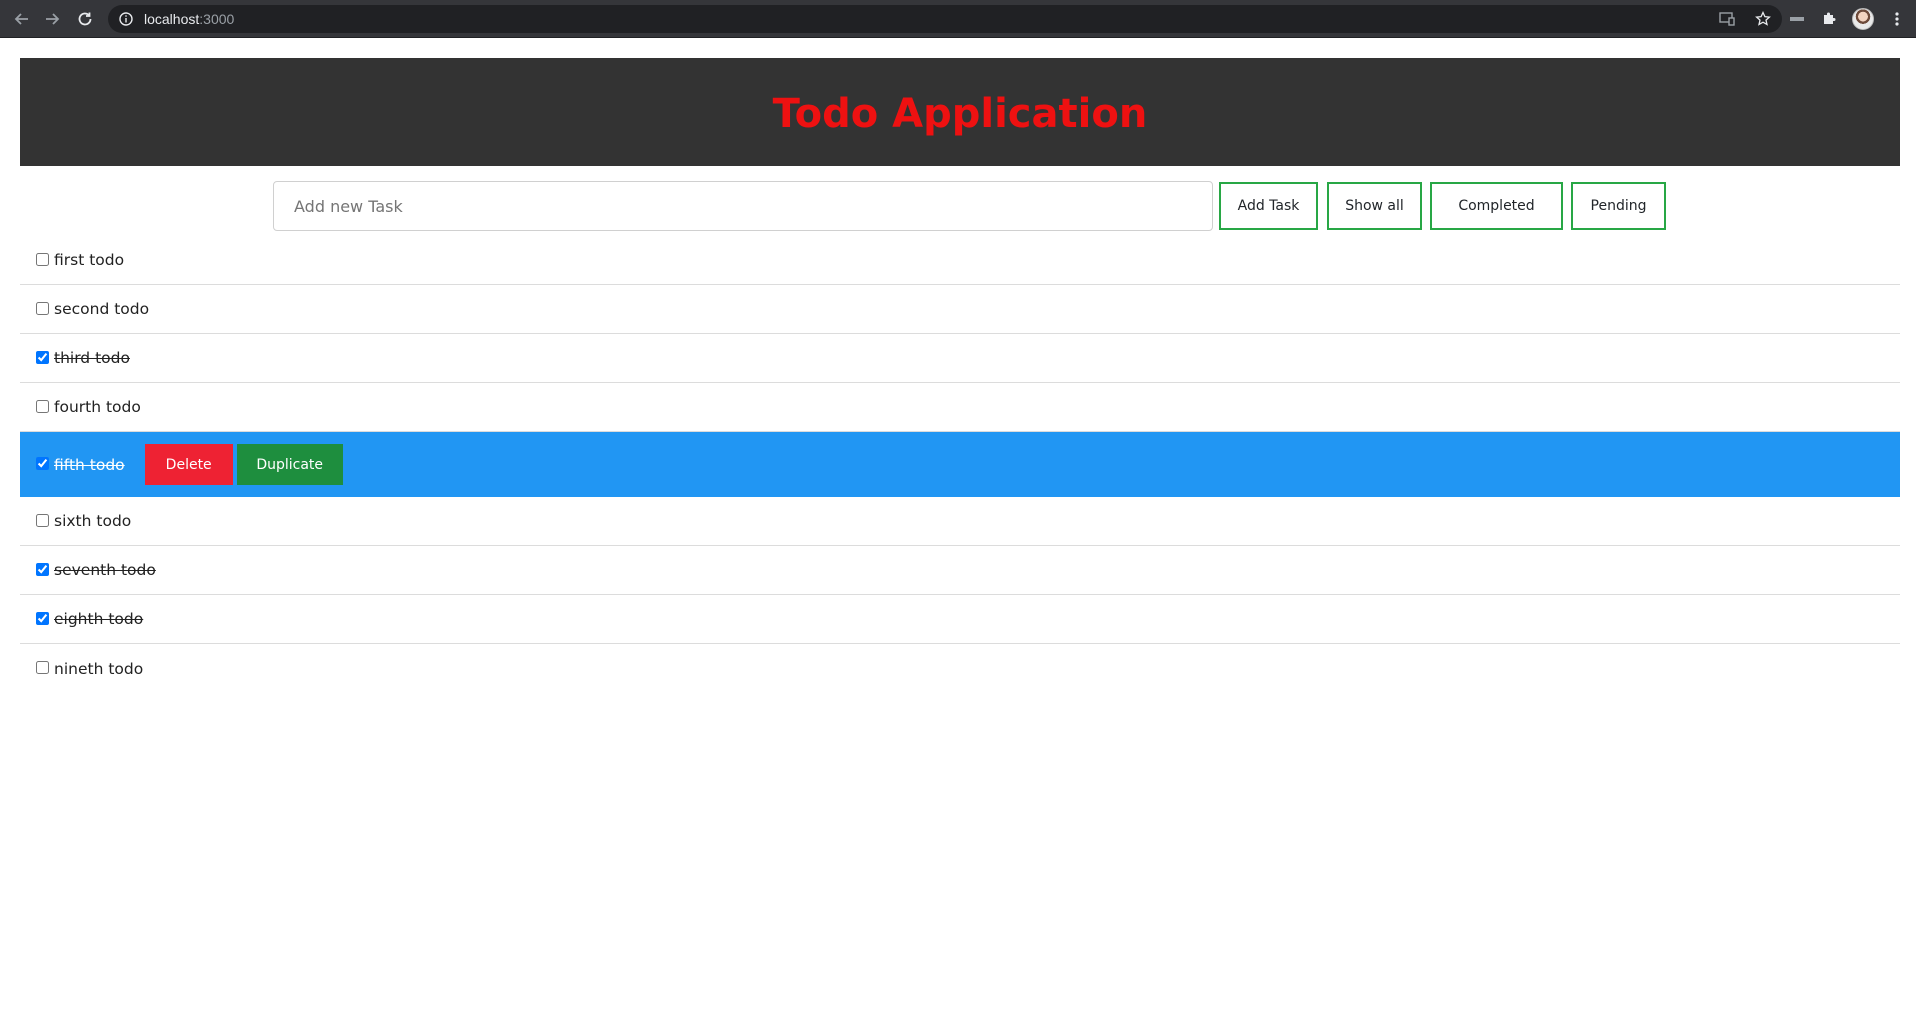 This screenshot has height=1014, width=1916. What do you see at coordinates (105, 570) in the screenshot?
I see `todo-label: seventh todo` at bounding box center [105, 570].